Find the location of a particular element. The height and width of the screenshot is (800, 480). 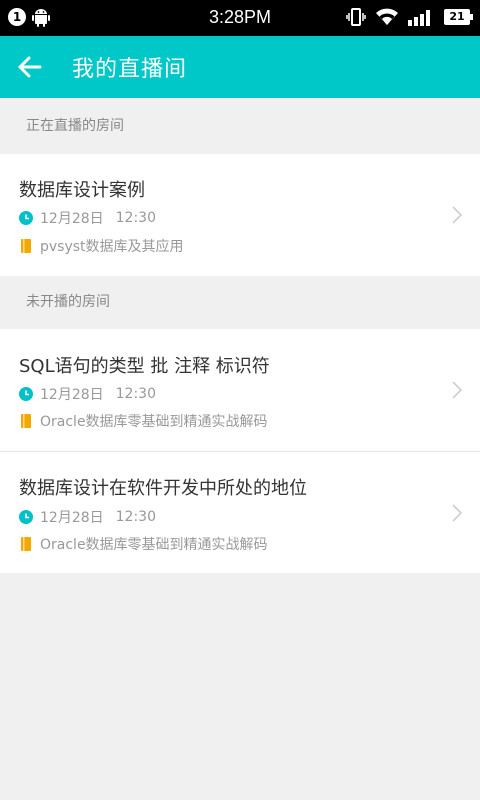

battery-icon: 21 is located at coordinates (458, 17).